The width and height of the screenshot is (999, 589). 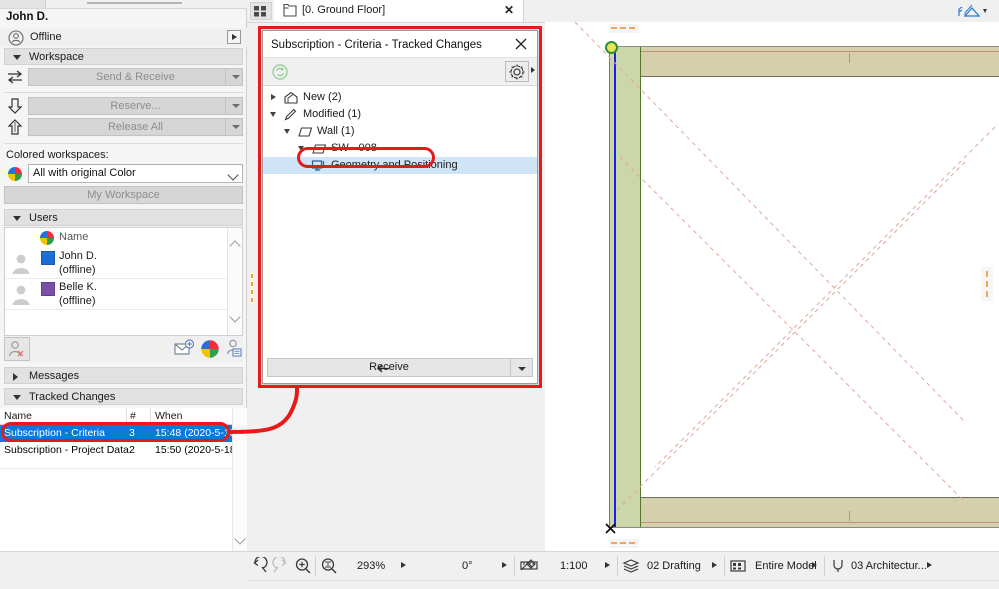 I want to click on new-element-icon, so click(x=291, y=97).